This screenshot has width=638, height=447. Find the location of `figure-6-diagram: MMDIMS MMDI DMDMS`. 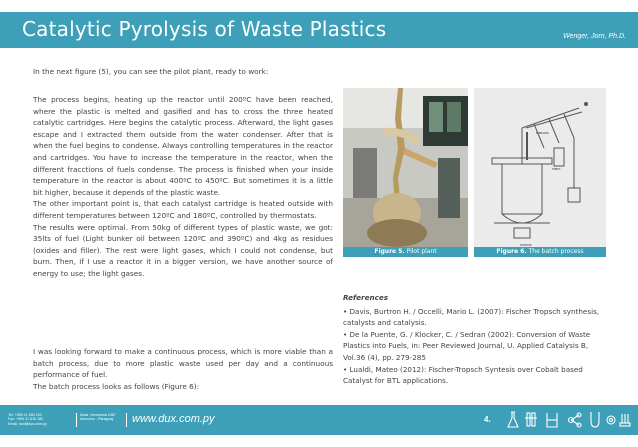

figure-6-diagram: MMDIMS MMDI DMDMS is located at coordinates (540, 172).